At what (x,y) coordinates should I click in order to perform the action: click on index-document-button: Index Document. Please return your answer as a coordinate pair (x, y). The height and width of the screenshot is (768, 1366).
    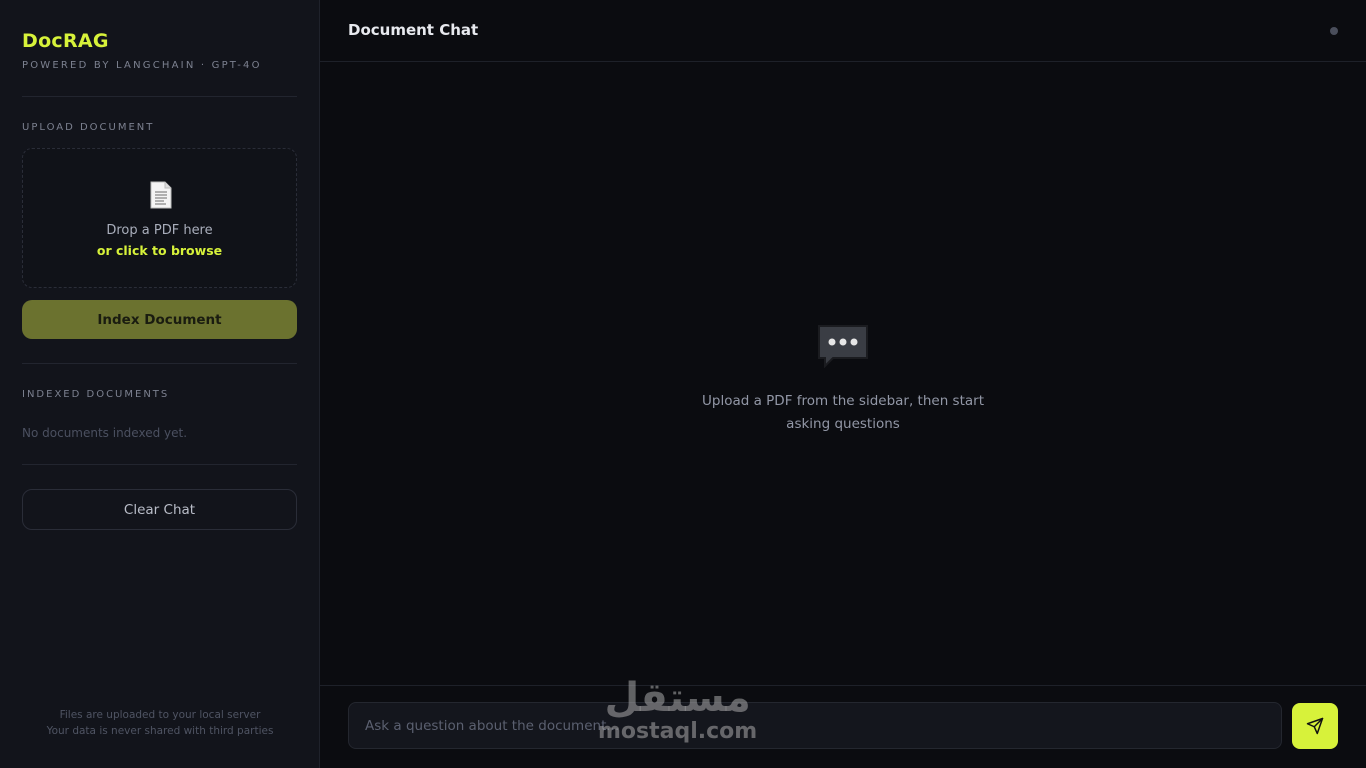
    Looking at the image, I should click on (159, 319).